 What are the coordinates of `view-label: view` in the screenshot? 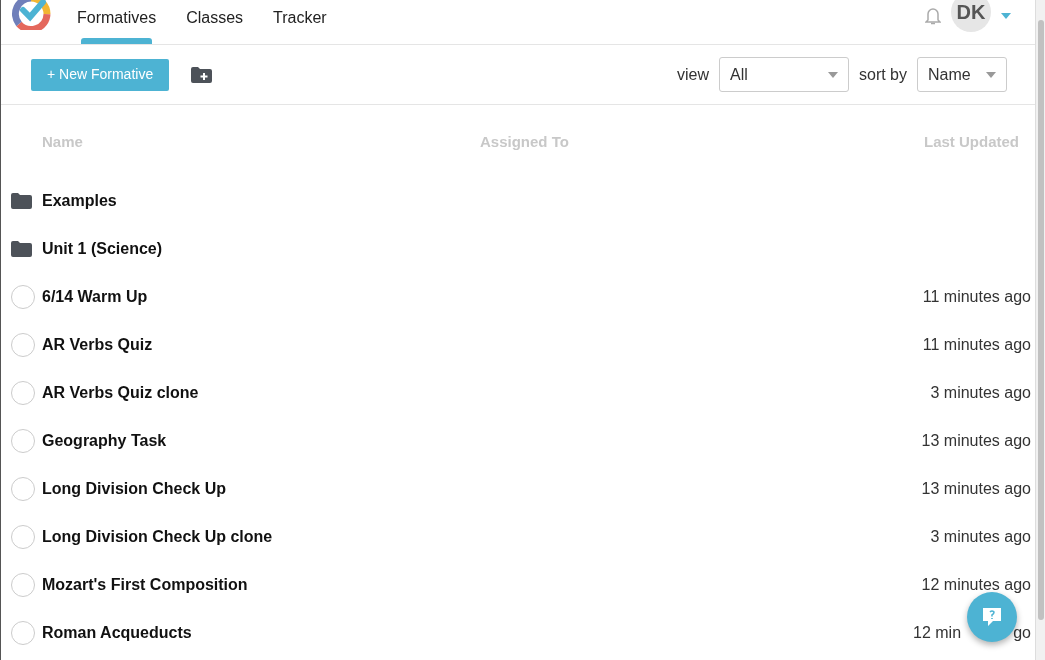 It's located at (692, 74).